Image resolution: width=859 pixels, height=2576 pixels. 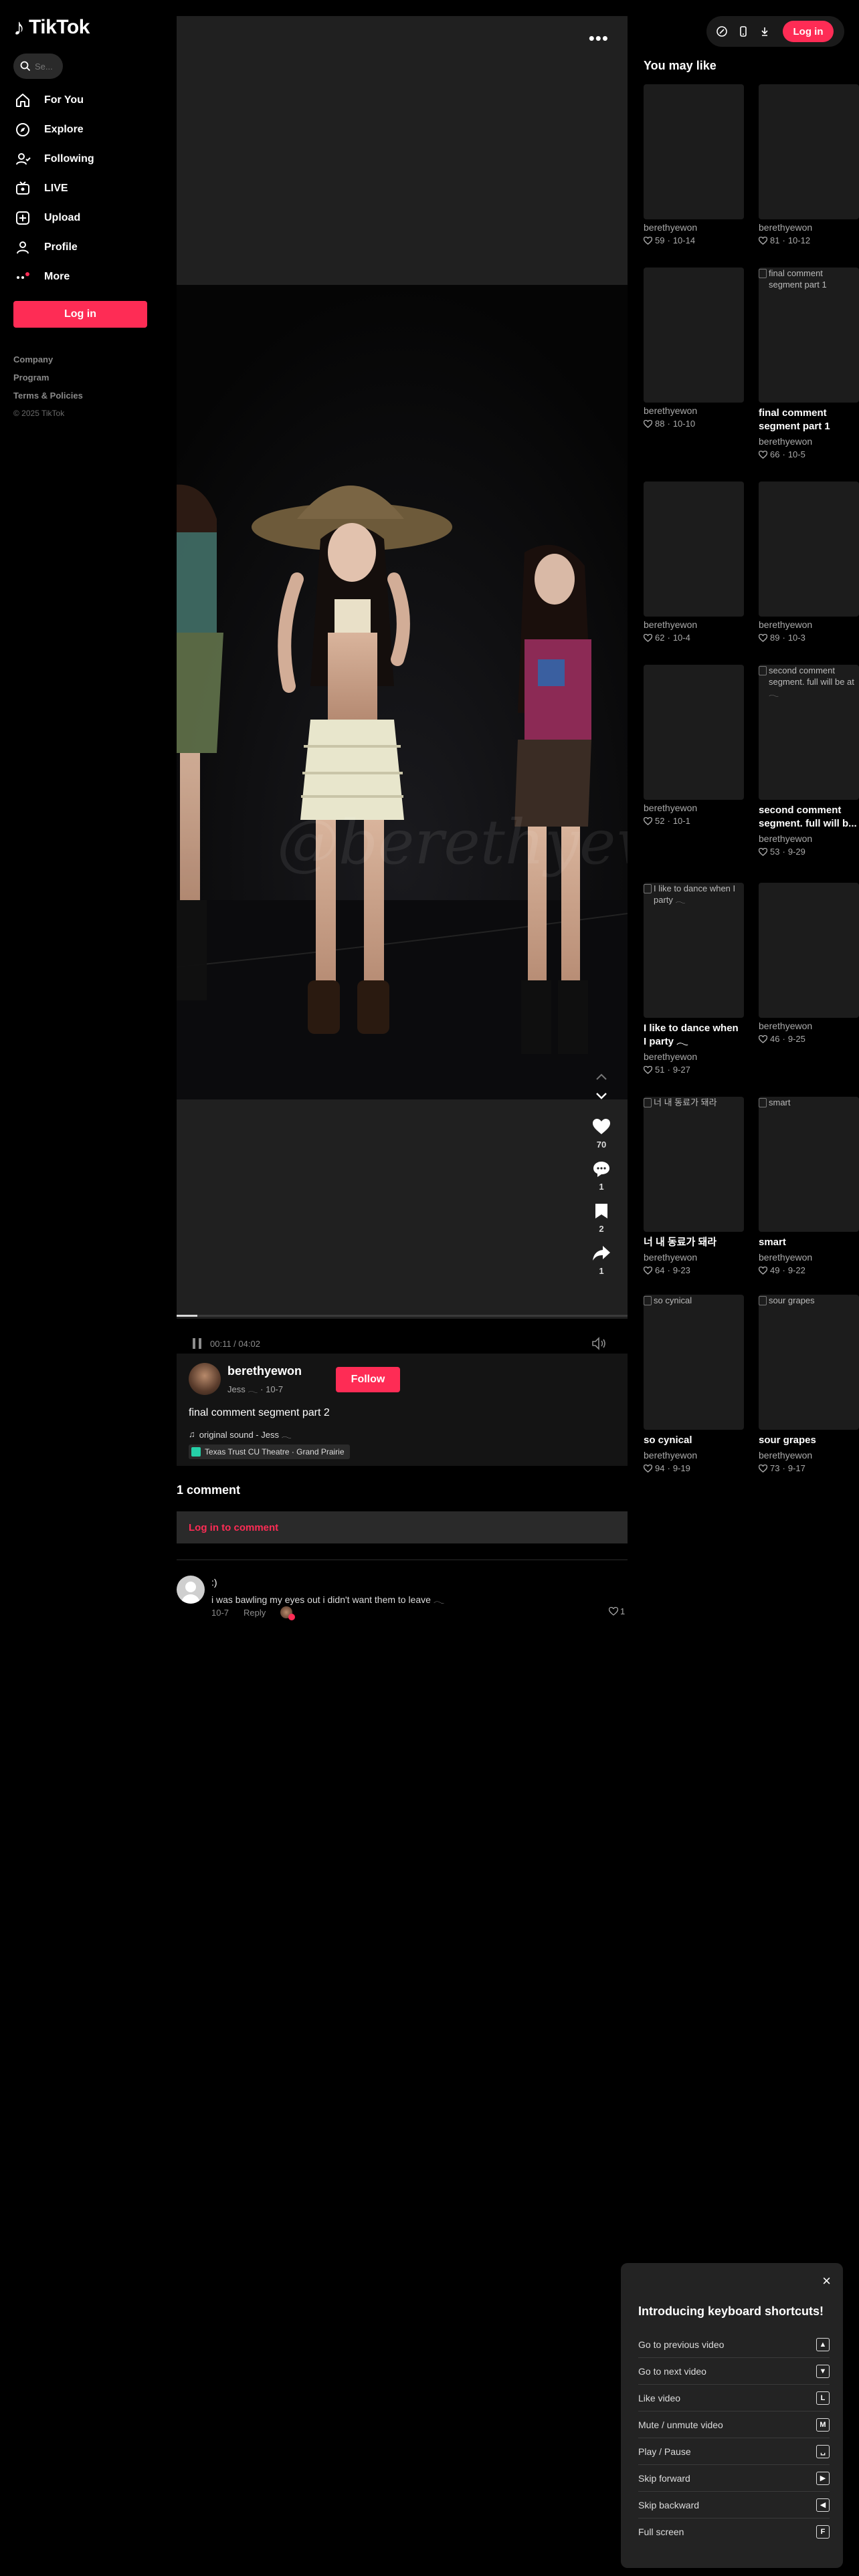 What do you see at coordinates (775, 852) in the screenshot?
I see `card-like-count: 53` at bounding box center [775, 852].